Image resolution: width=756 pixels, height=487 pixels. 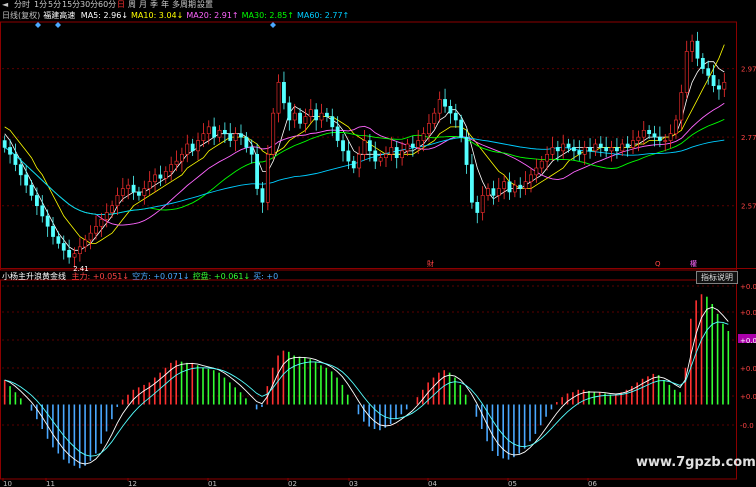 I want to click on x-tick-label: 06, so click(x=592, y=483).